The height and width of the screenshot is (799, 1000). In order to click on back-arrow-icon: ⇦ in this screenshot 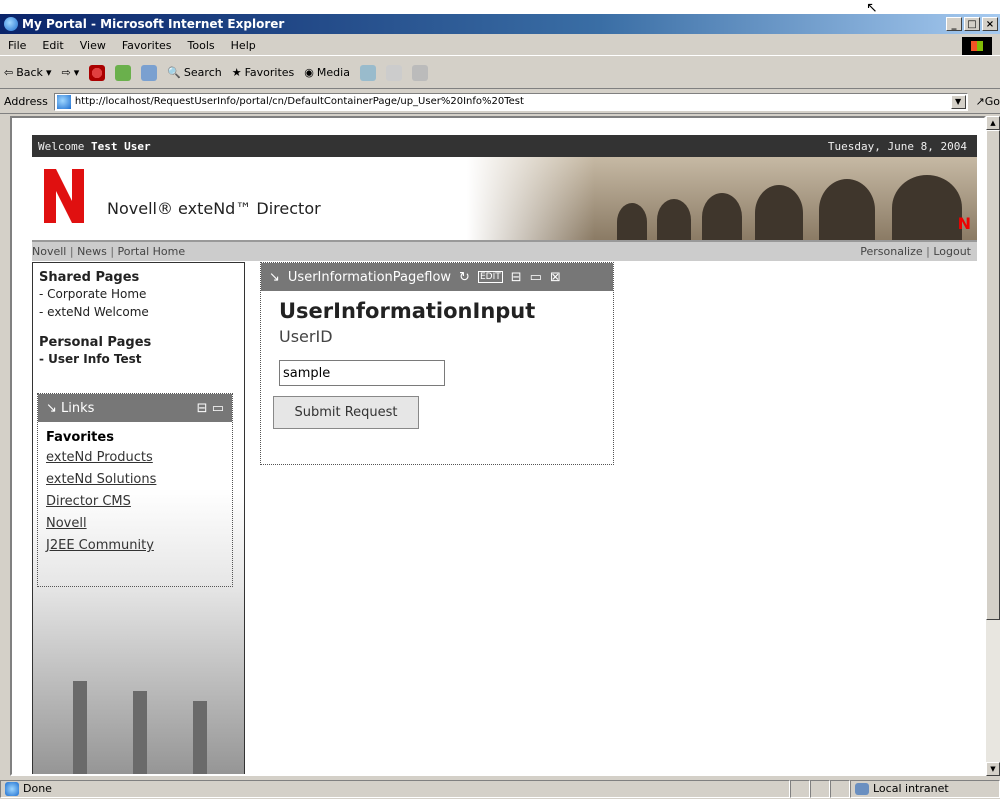, I will do `click(9, 72)`.